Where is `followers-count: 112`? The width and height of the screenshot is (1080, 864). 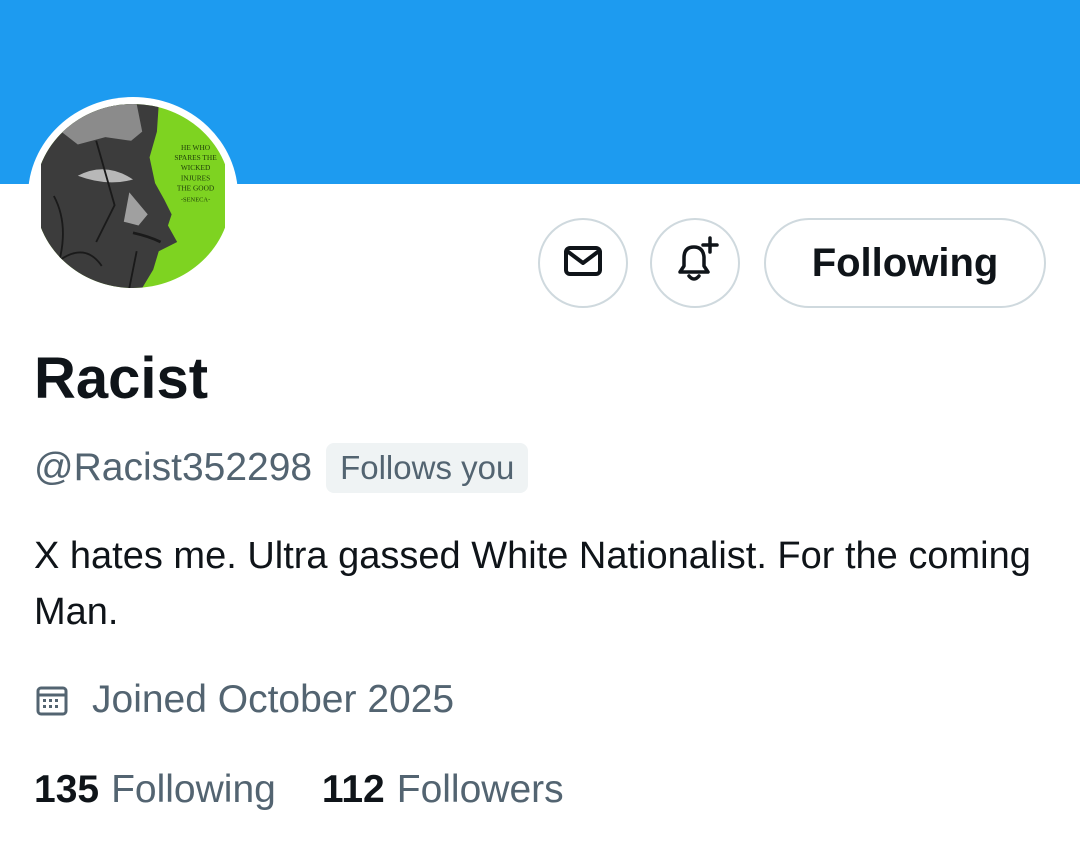 followers-count: 112 is located at coordinates (353, 789).